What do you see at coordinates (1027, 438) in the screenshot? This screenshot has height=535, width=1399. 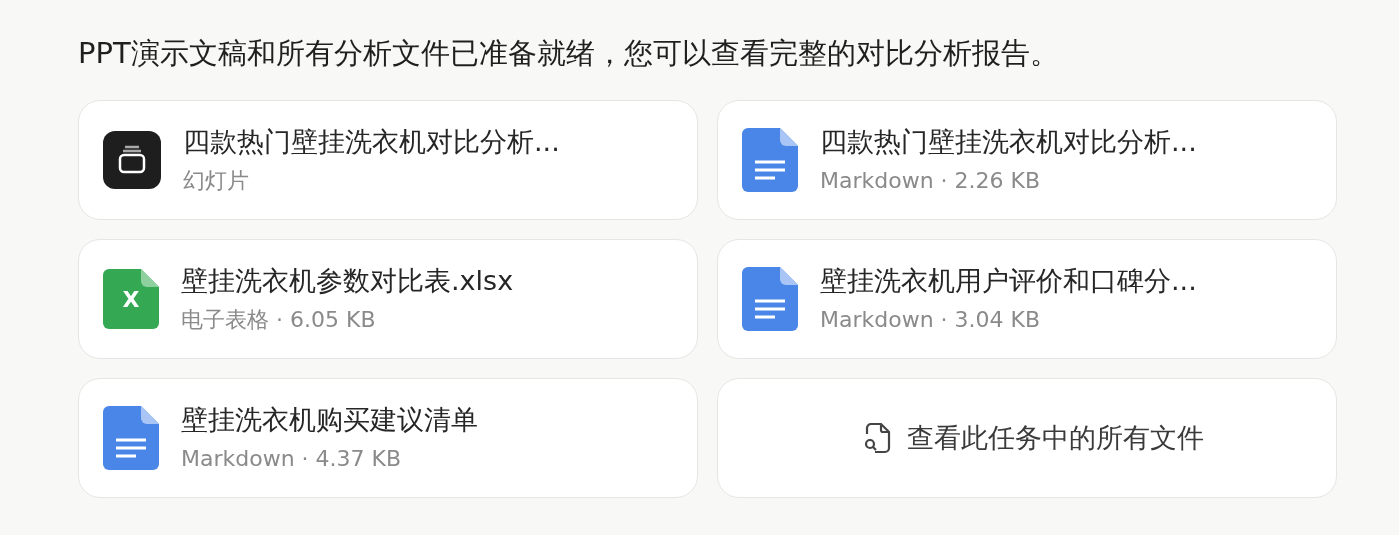 I see `view-all-files-button: 查看此任务中的所有文件` at bounding box center [1027, 438].